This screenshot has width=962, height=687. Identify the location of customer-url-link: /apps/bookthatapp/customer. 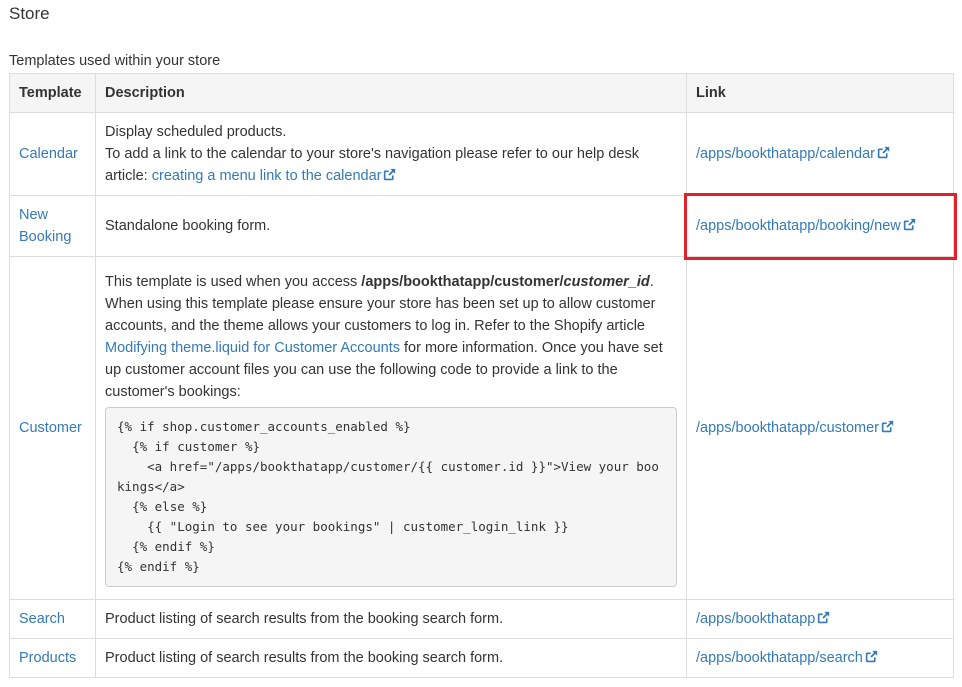
(795, 428).